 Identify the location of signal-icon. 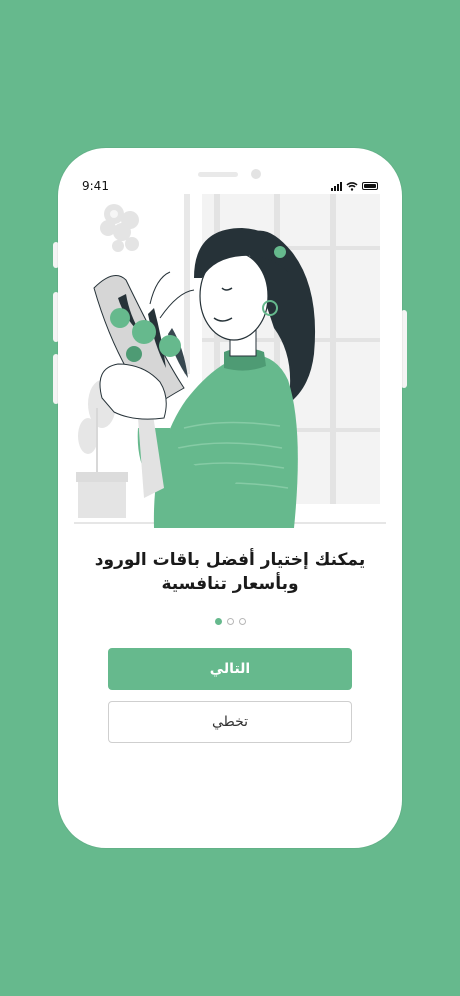
(336, 186).